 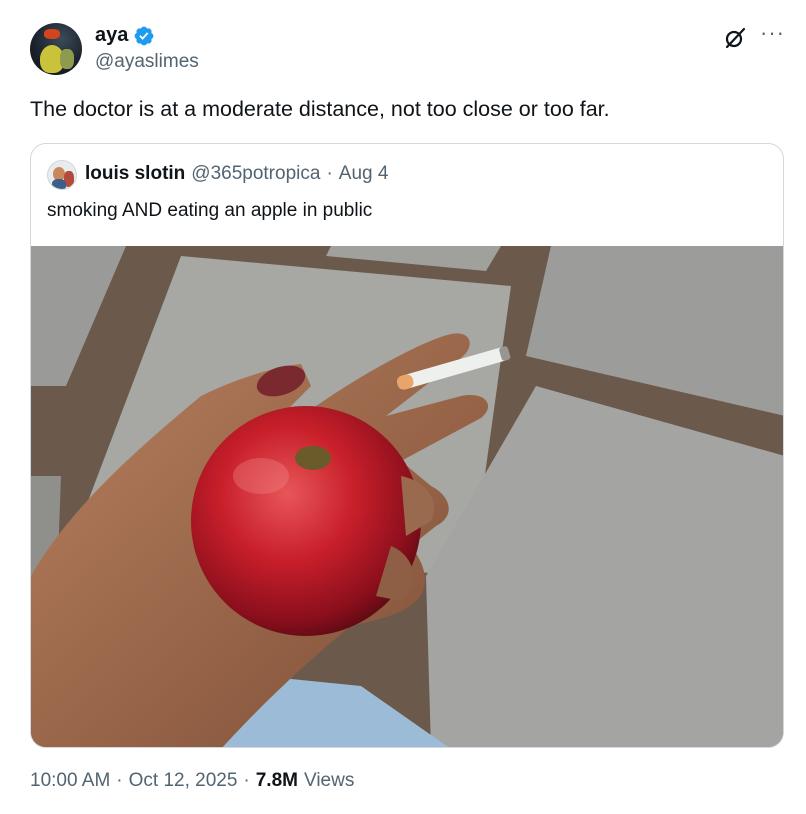 What do you see at coordinates (135, 174) in the screenshot?
I see `quoted-display-name: louis slotin` at bounding box center [135, 174].